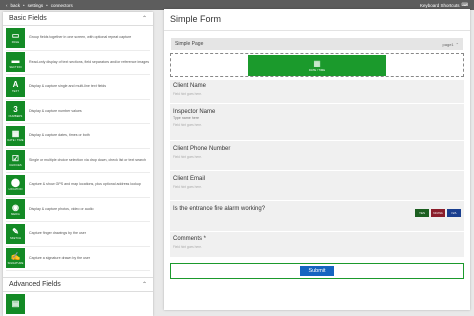 This screenshot has width=474, height=316. I want to click on breadcrumb-back: back, so click(16, 5).